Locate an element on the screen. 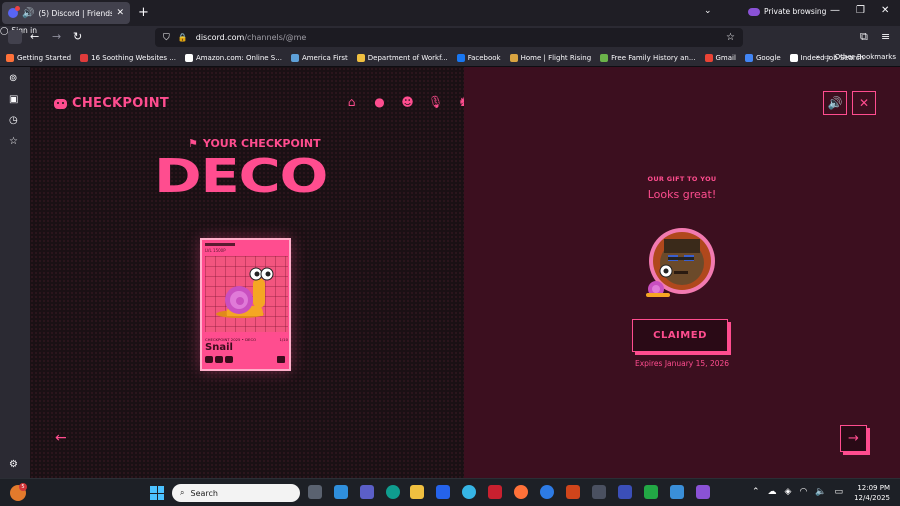 This screenshot has height=506, width=900. private-mask-icon is located at coordinates (754, 11).